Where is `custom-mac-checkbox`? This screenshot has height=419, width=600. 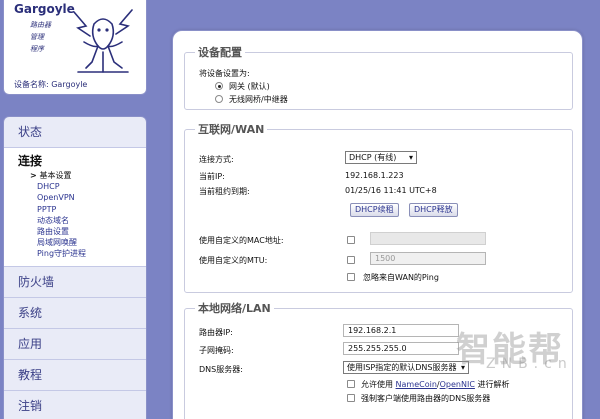 custom-mac-checkbox is located at coordinates (351, 240).